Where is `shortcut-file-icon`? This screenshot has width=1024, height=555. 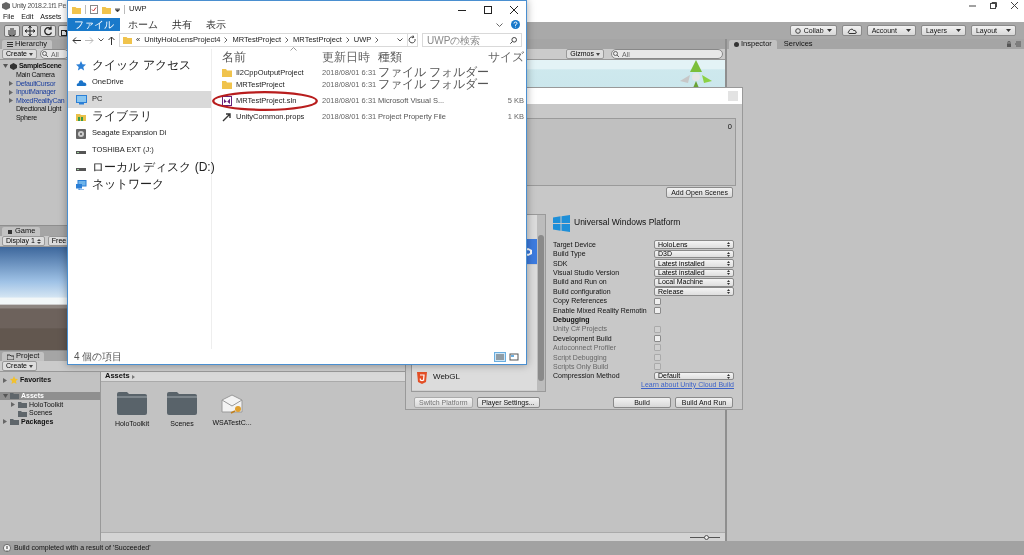 shortcut-file-icon is located at coordinates (227, 117).